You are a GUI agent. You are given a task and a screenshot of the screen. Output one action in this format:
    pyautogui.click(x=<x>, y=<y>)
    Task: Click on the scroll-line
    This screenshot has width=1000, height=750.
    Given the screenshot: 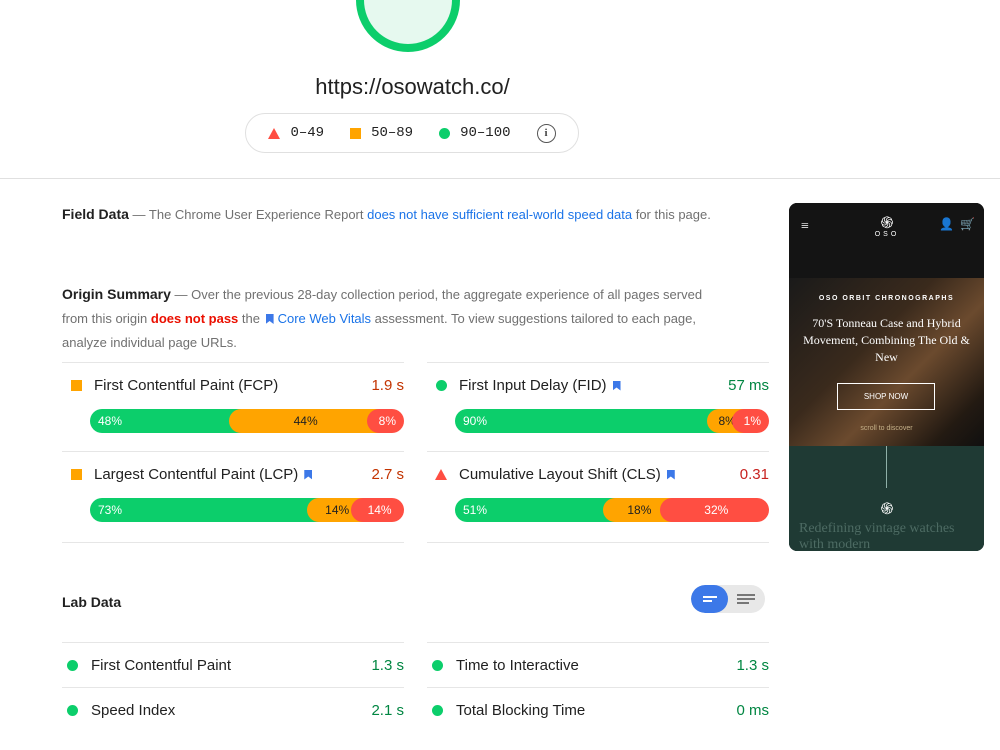 What is the action you would take?
    pyautogui.click(x=886, y=467)
    